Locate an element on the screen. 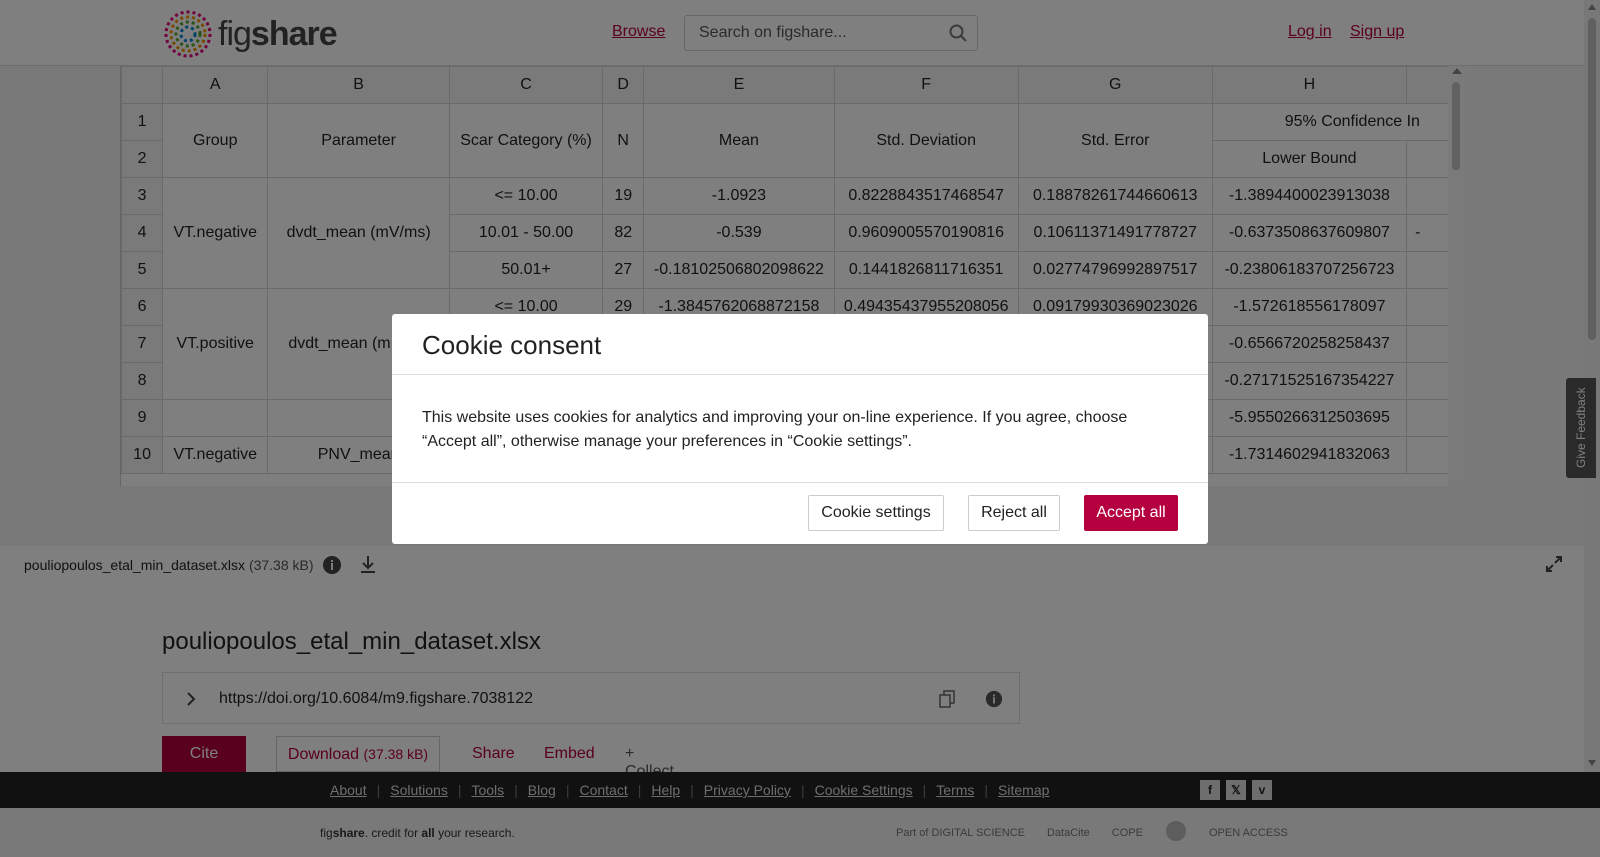 This screenshot has width=1600, height=857. accept-all-button: Accept all is located at coordinates (1131, 513).